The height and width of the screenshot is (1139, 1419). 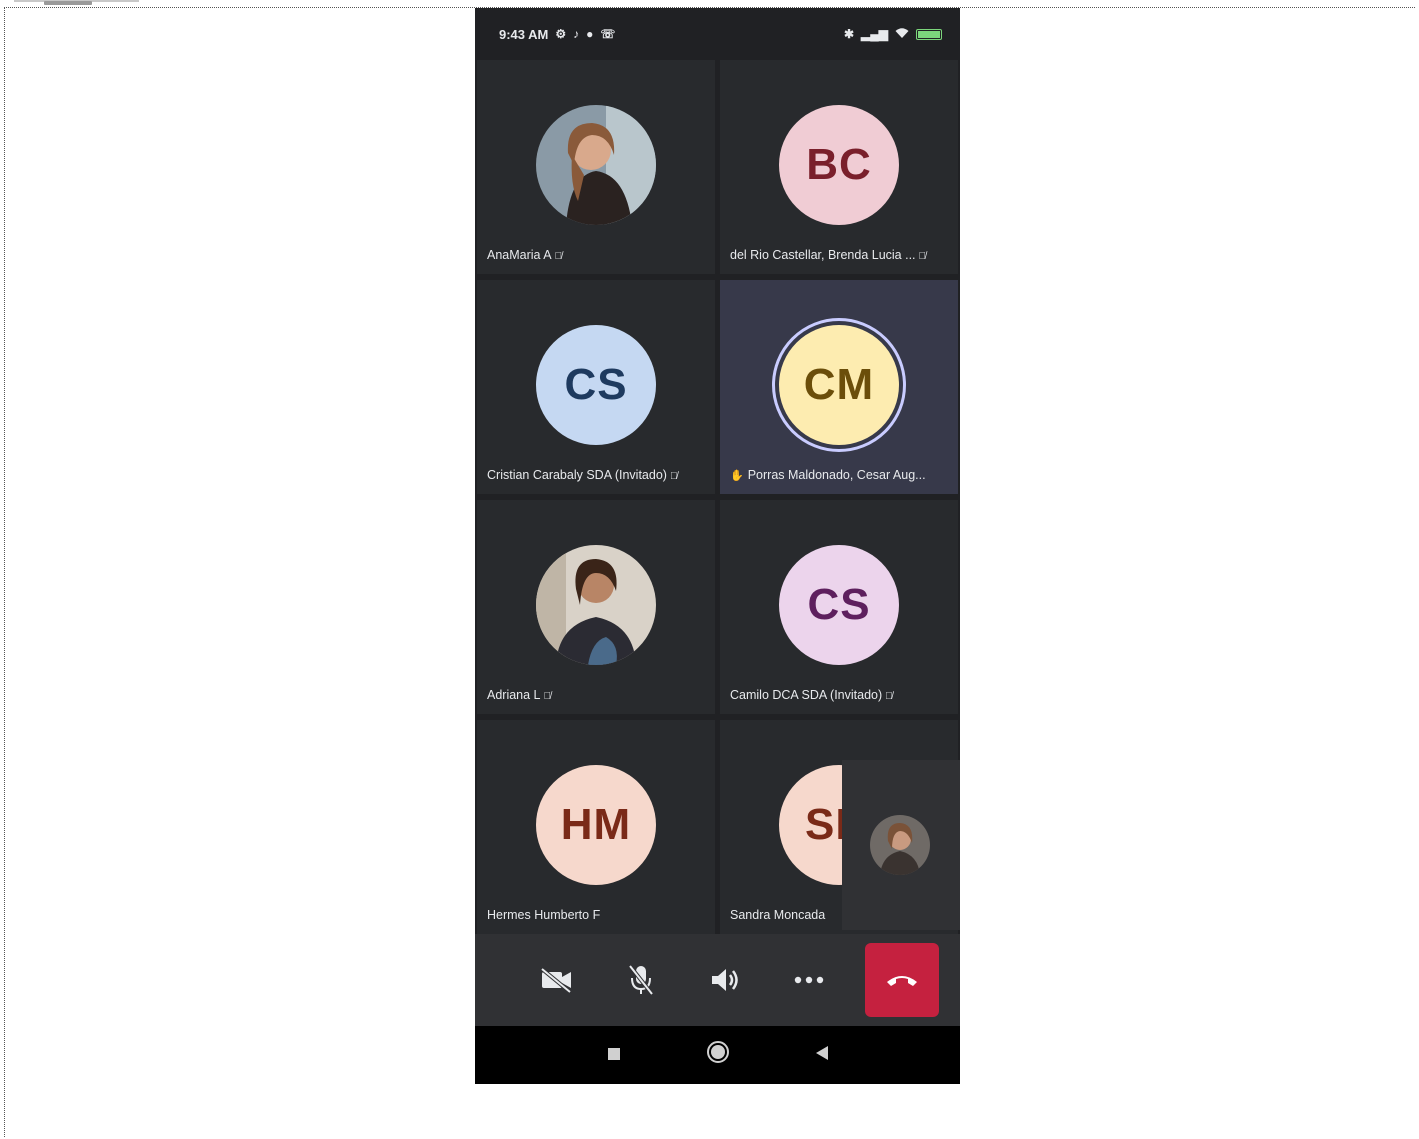 I want to click on recents-button, so click(x=614, y=1055).